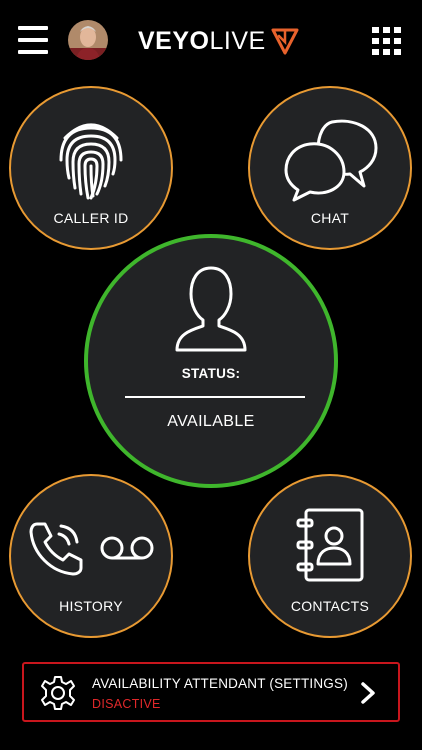 The height and width of the screenshot is (750, 422). What do you see at coordinates (91, 218) in the screenshot?
I see `caller-id-label: CALLER ID` at bounding box center [91, 218].